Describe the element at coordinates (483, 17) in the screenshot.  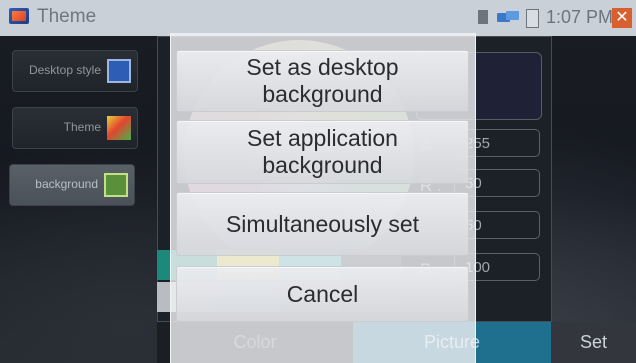
I see `sd-card-icon` at that location.